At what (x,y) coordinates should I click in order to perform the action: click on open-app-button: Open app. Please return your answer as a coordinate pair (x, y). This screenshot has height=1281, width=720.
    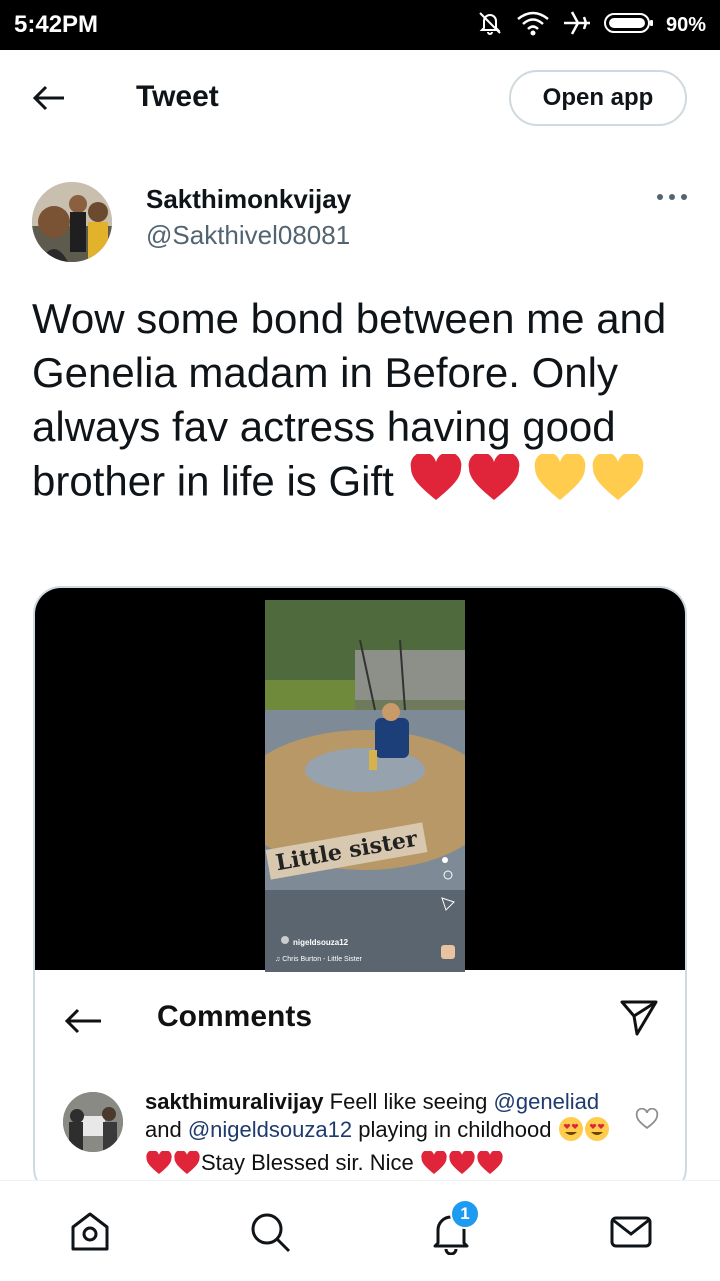
    Looking at the image, I should click on (598, 98).